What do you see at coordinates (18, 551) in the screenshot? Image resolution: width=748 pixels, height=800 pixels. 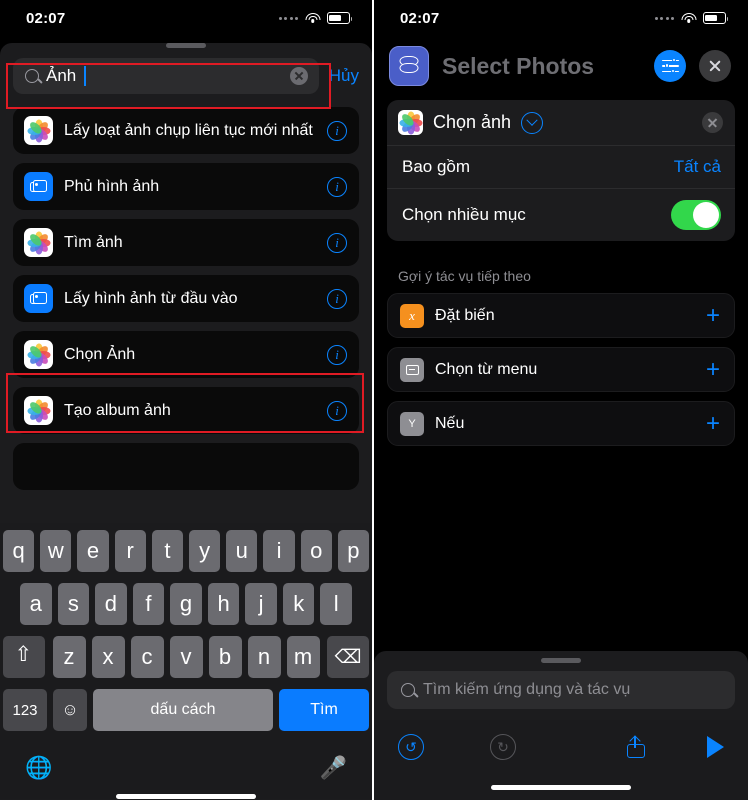 I see `key-q: q` at bounding box center [18, 551].